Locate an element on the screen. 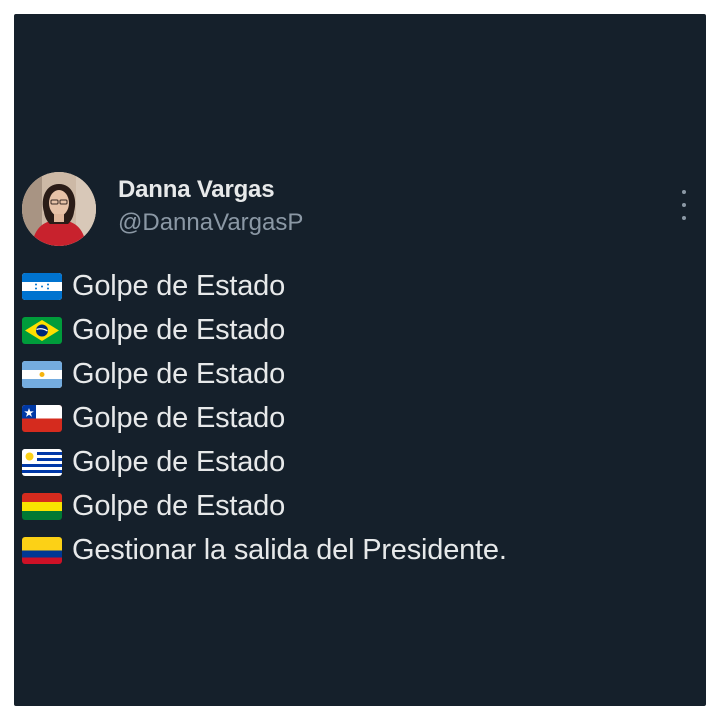 This screenshot has height=720, width=720. honduras-flag-icon is located at coordinates (42, 286).